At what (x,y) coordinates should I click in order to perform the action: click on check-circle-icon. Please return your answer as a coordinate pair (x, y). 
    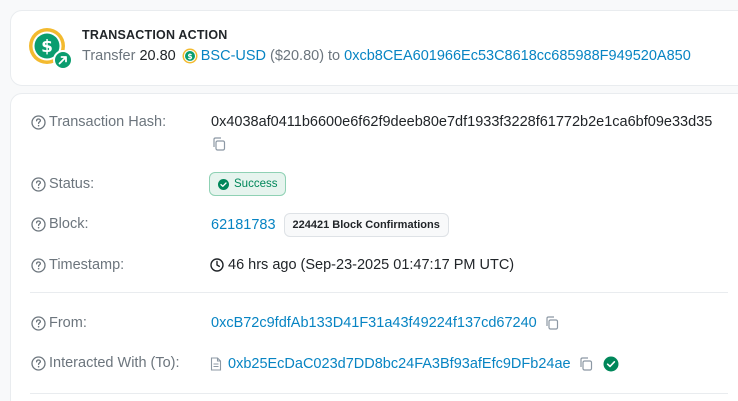
    Looking at the image, I should click on (223, 184).